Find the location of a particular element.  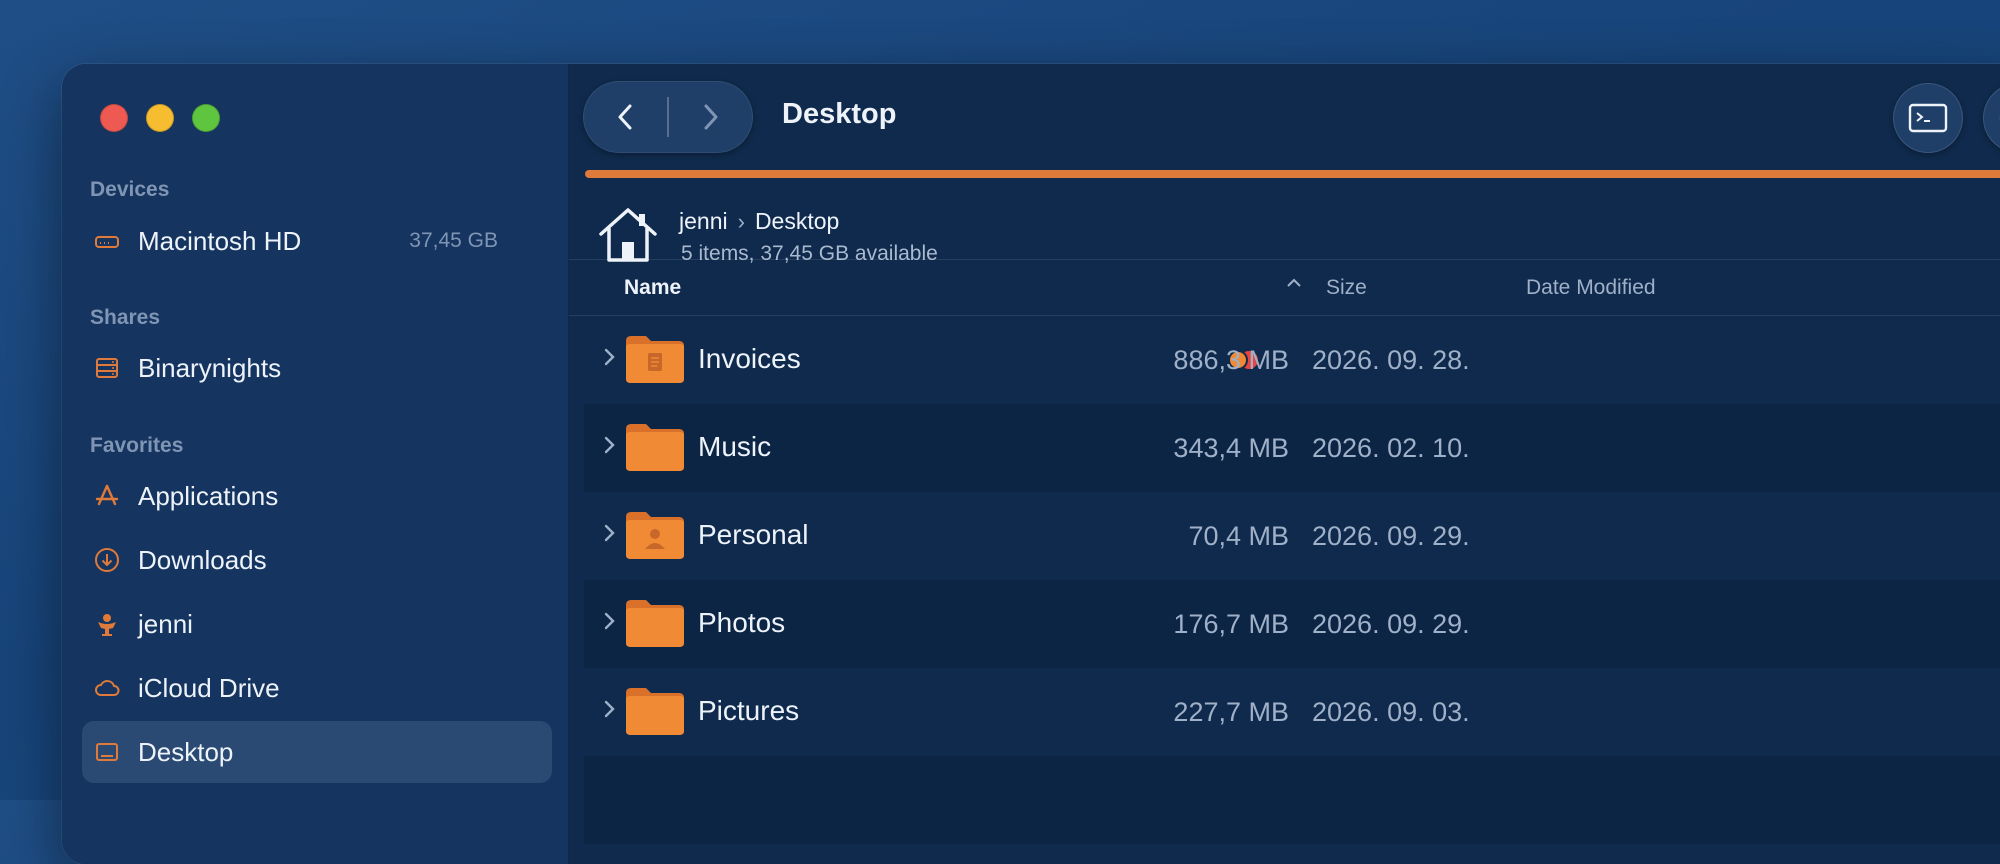

file-size: 227,7 MB is located at coordinates (1231, 712).